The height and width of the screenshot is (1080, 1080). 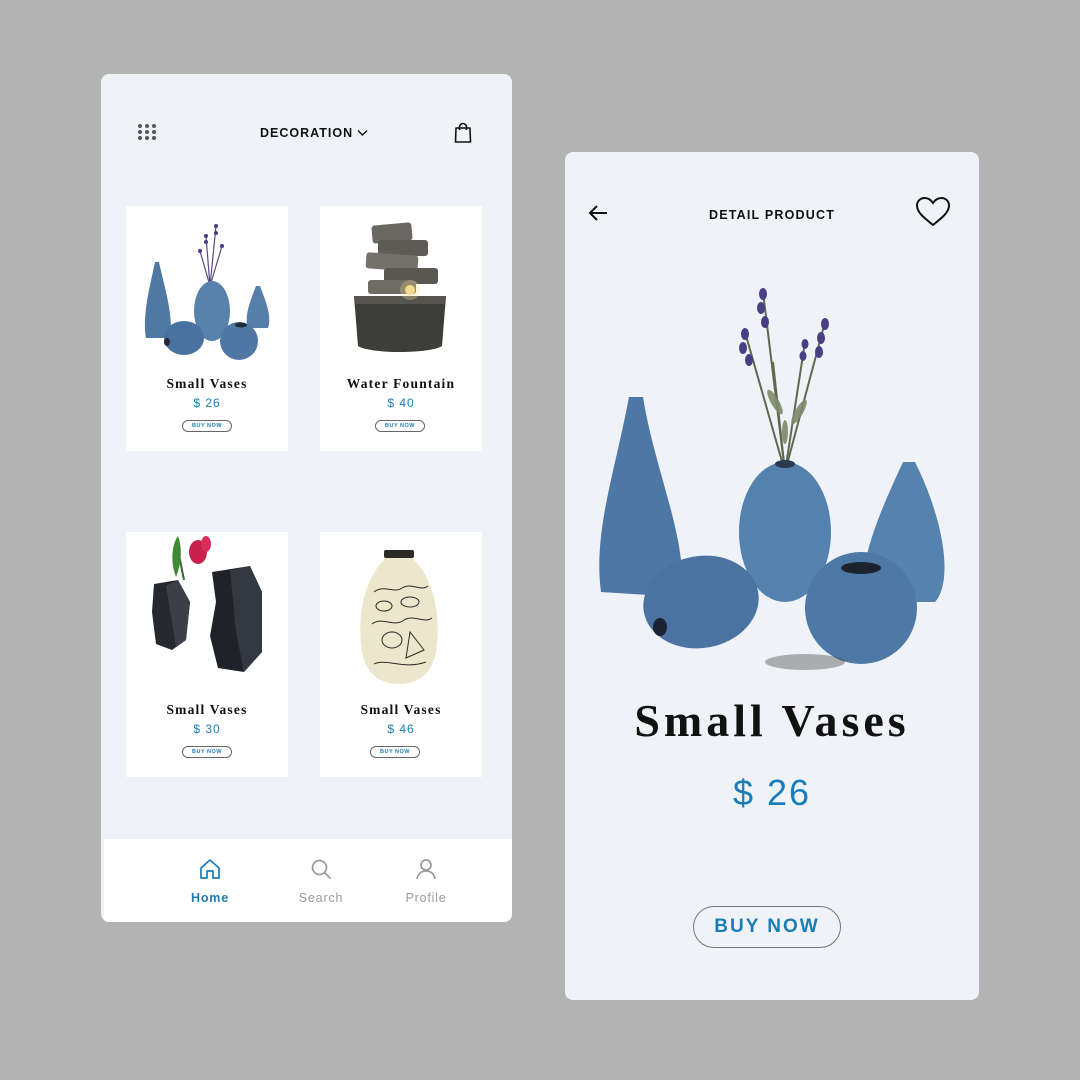 I want to click on nav-home-label: Home, so click(x=210, y=898).